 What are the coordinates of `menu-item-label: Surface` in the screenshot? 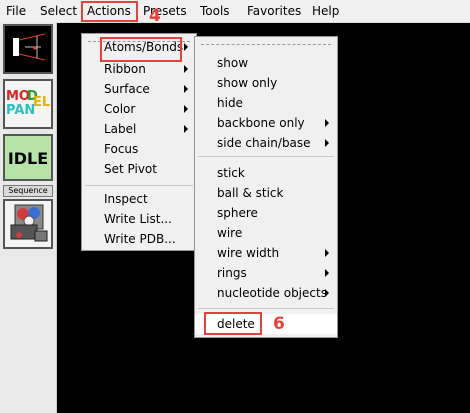 It's located at (127, 89).